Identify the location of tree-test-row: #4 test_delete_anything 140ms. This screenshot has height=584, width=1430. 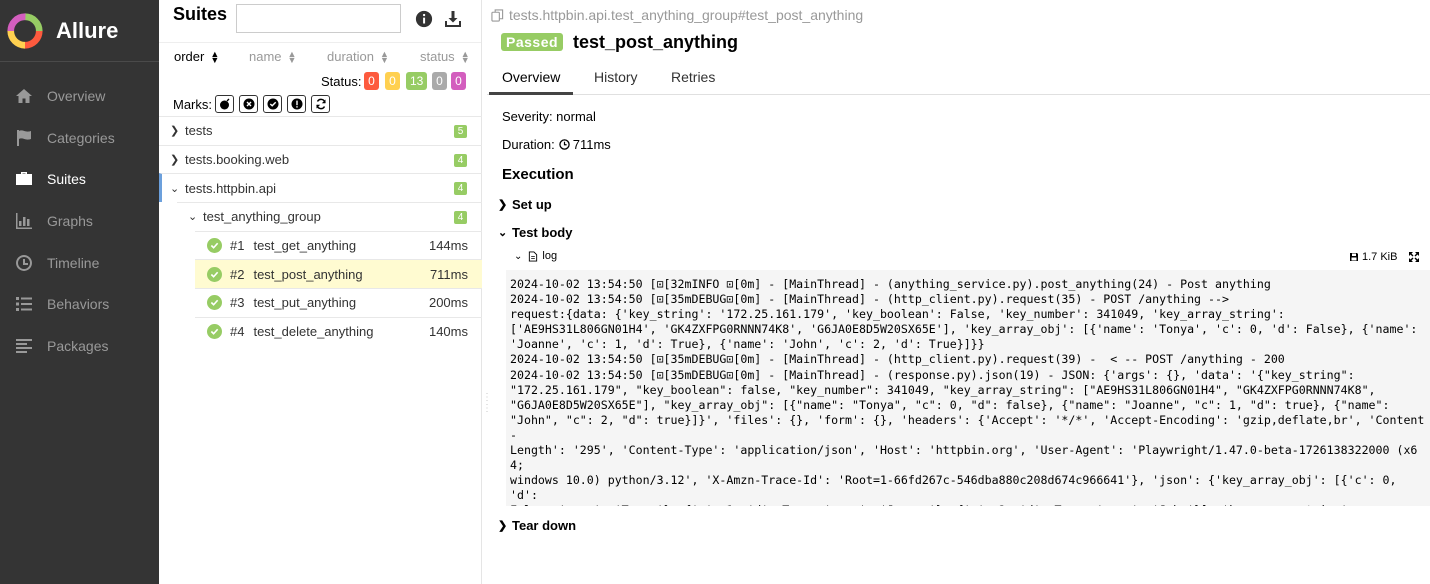
(338, 331).